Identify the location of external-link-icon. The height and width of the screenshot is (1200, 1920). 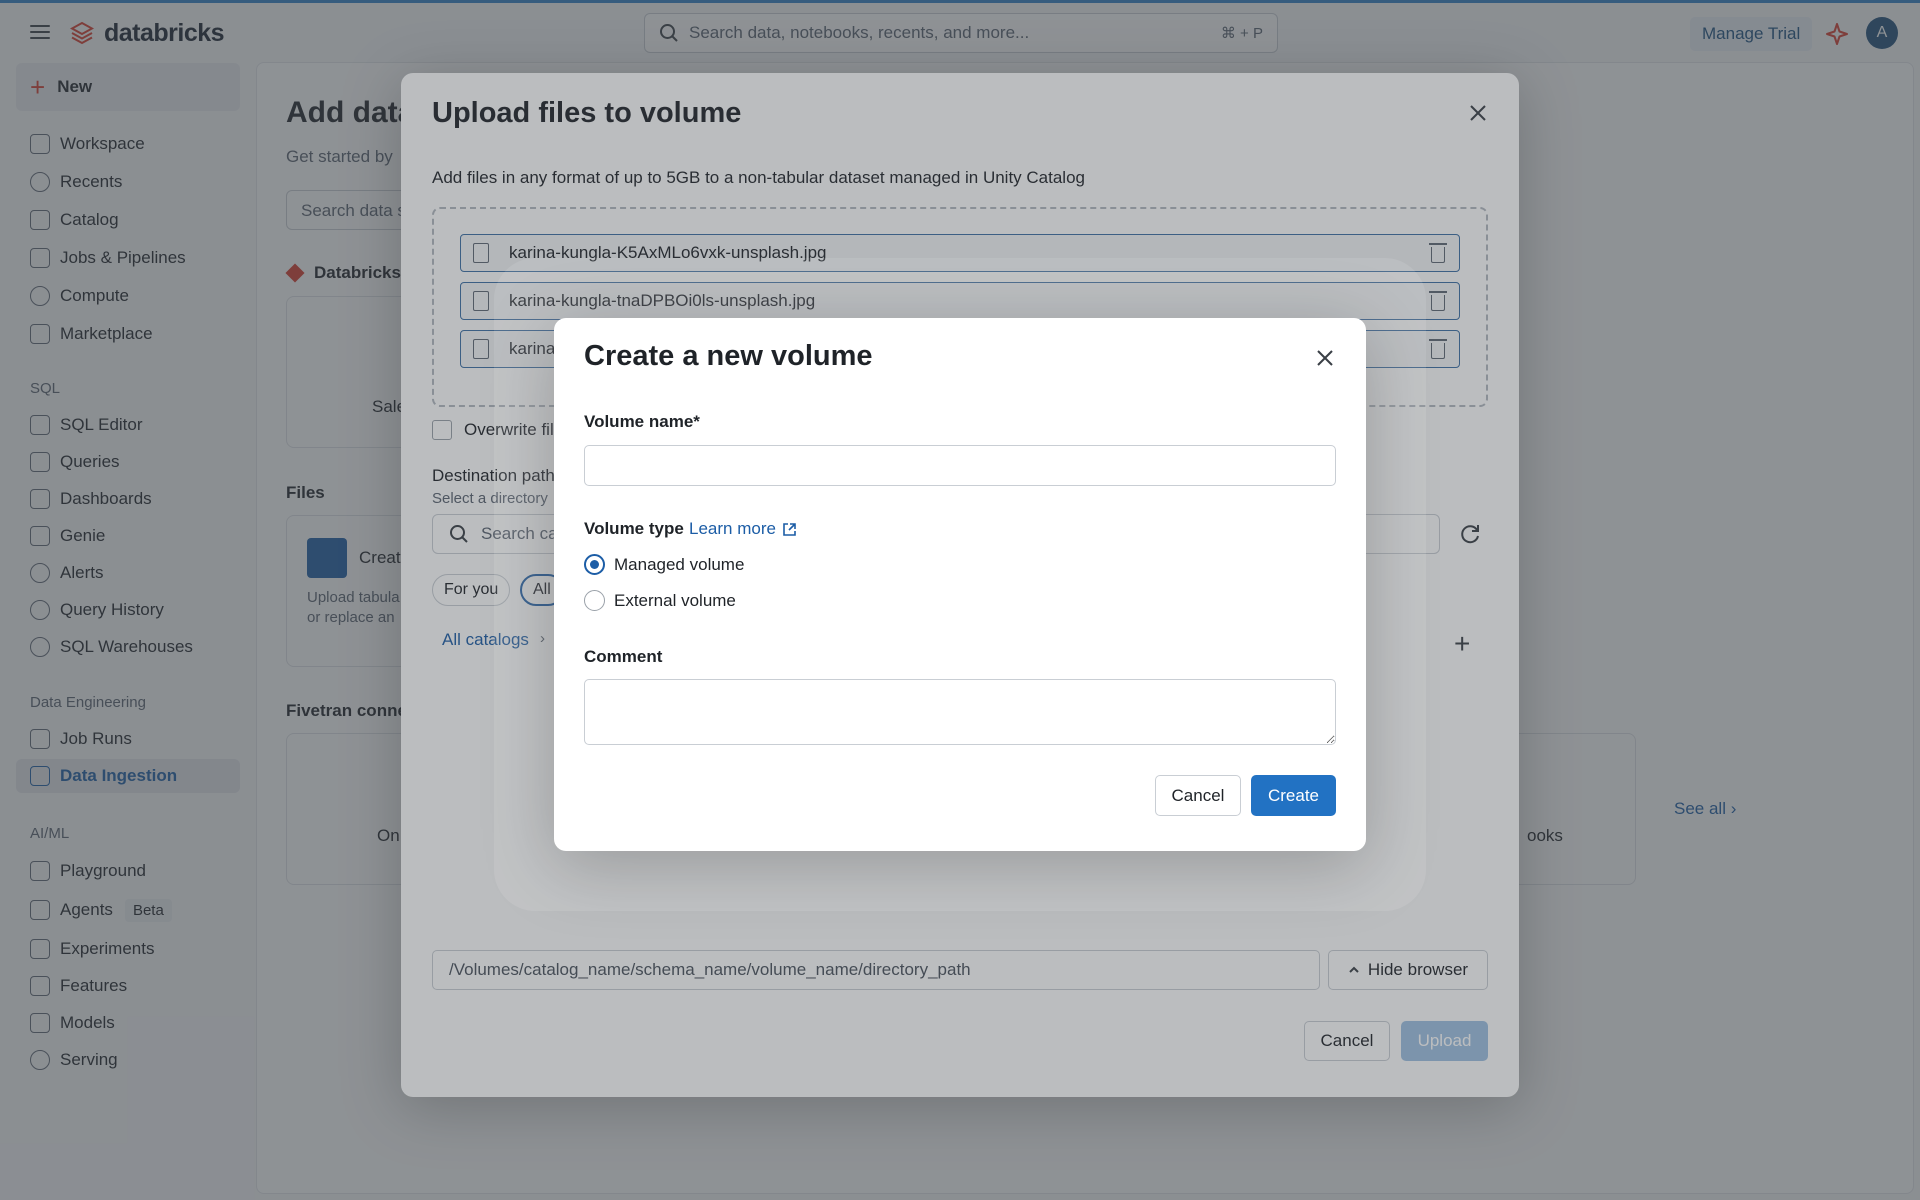
(789, 529).